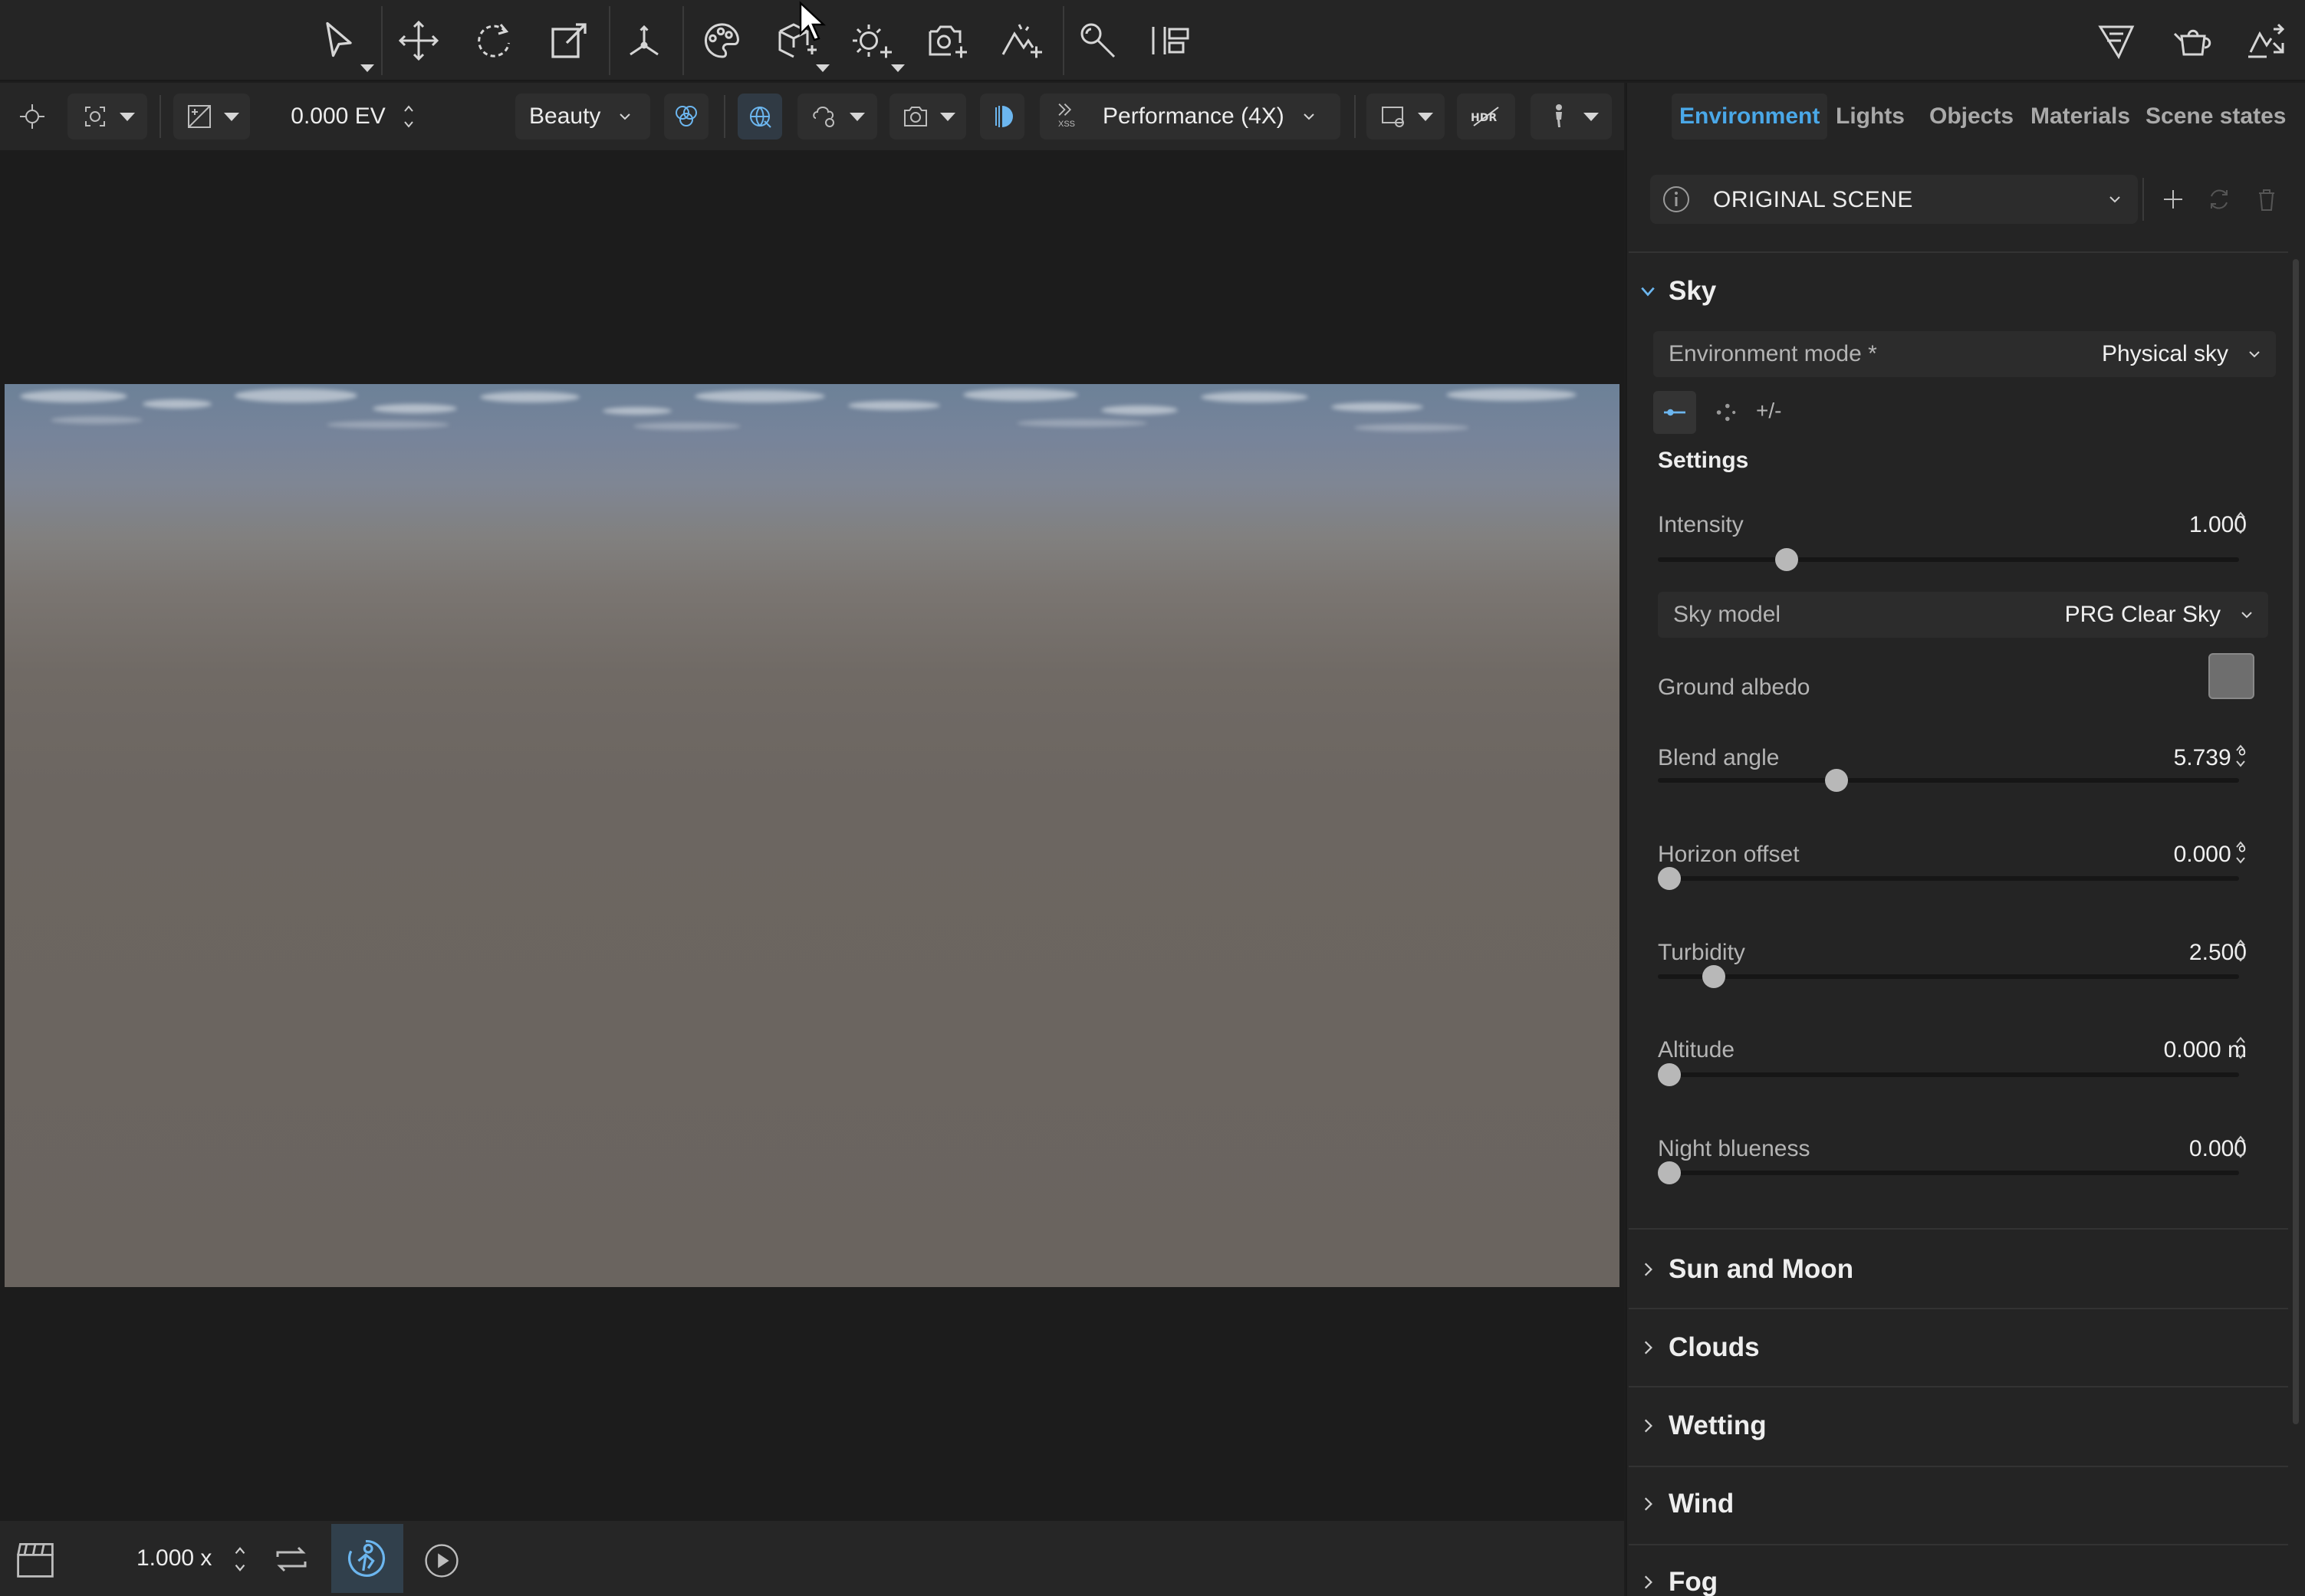  What do you see at coordinates (2165, 353) in the screenshot?
I see `environment-mode-value: Physical sky` at bounding box center [2165, 353].